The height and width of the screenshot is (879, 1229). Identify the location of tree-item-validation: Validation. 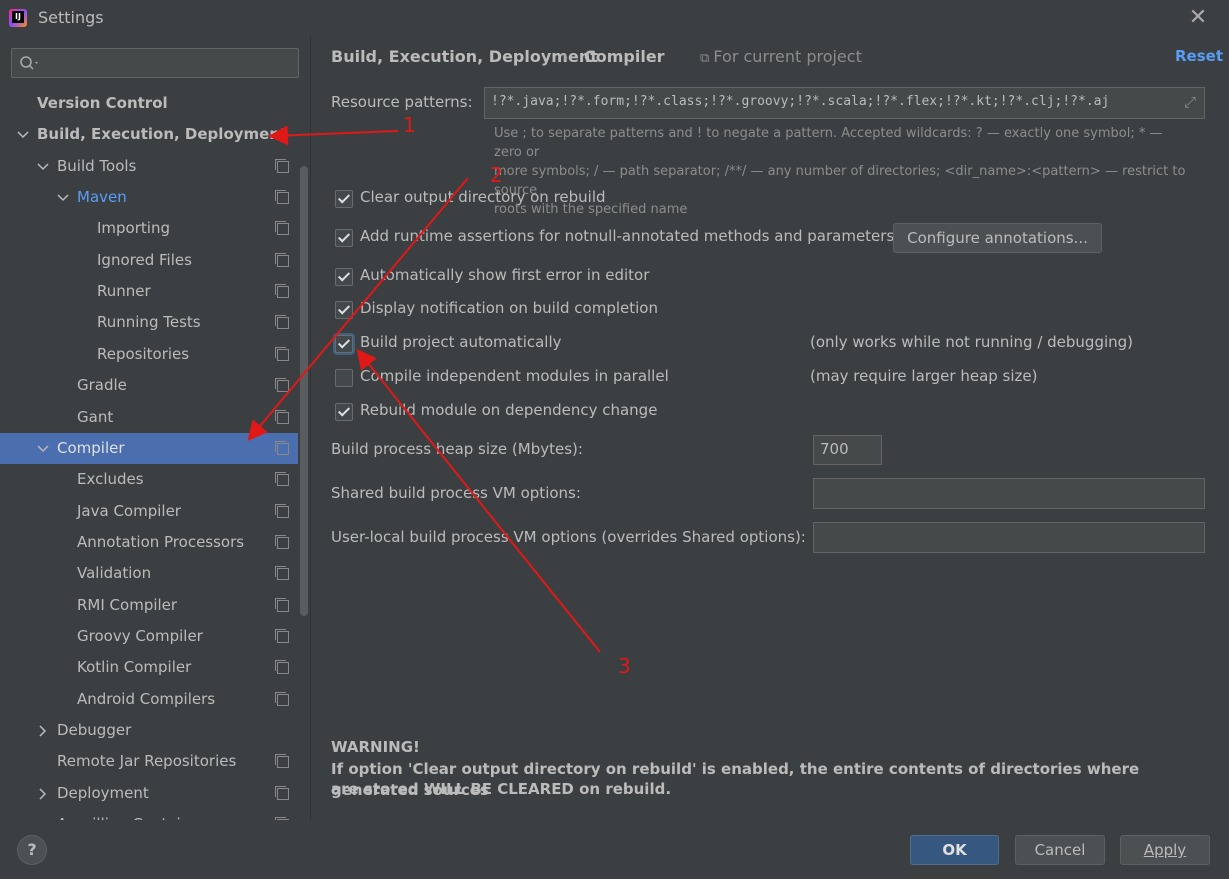
(149, 573).